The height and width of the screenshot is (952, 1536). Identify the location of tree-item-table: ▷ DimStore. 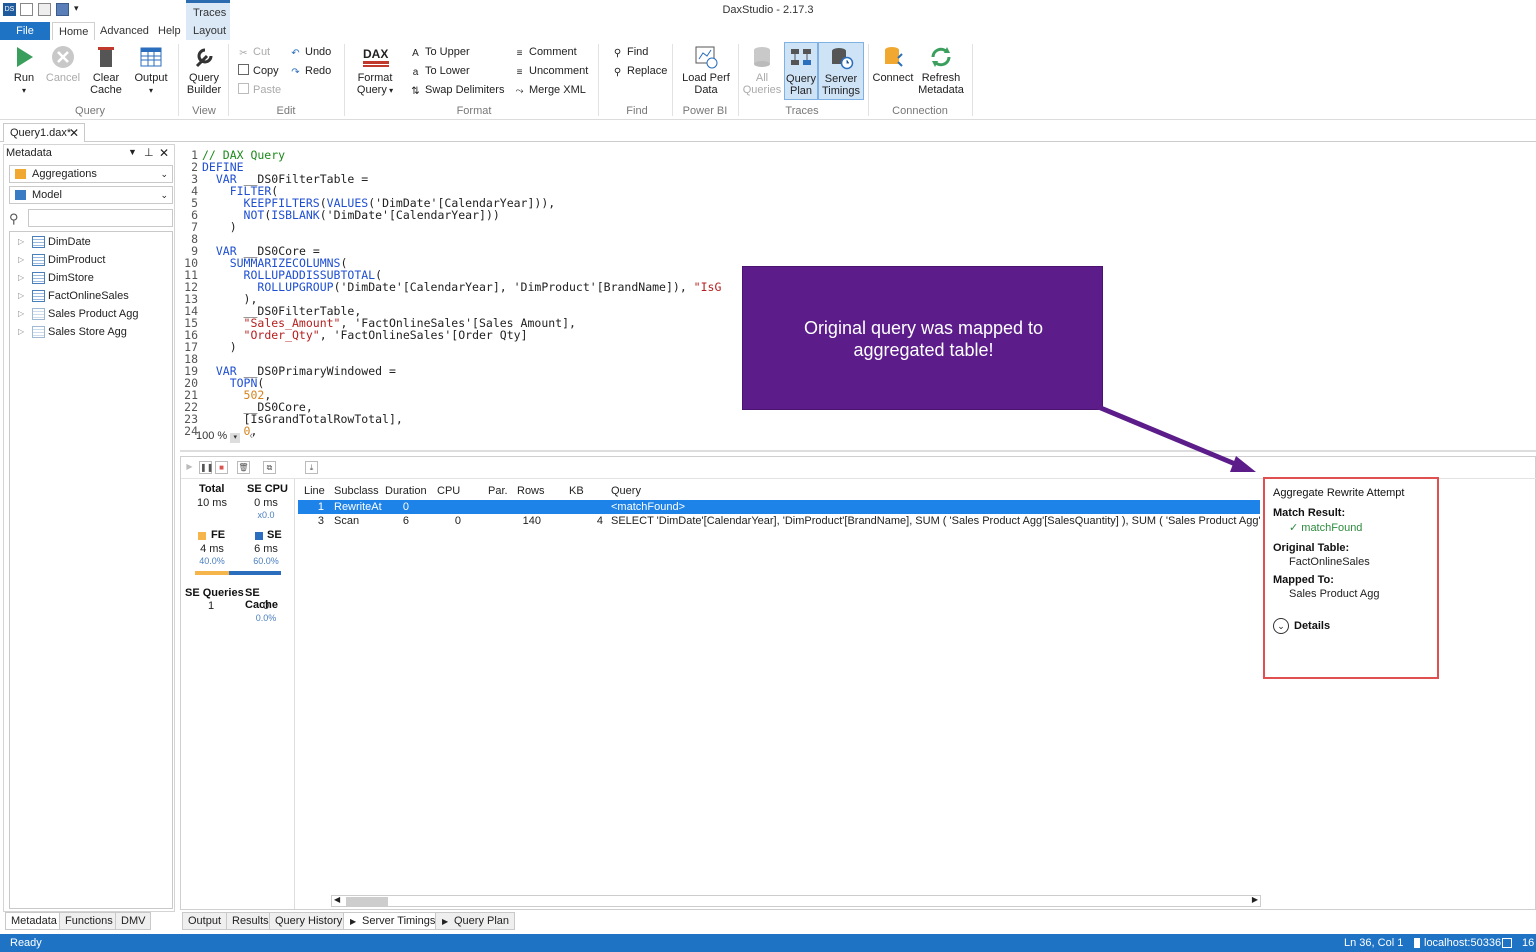
(54, 278).